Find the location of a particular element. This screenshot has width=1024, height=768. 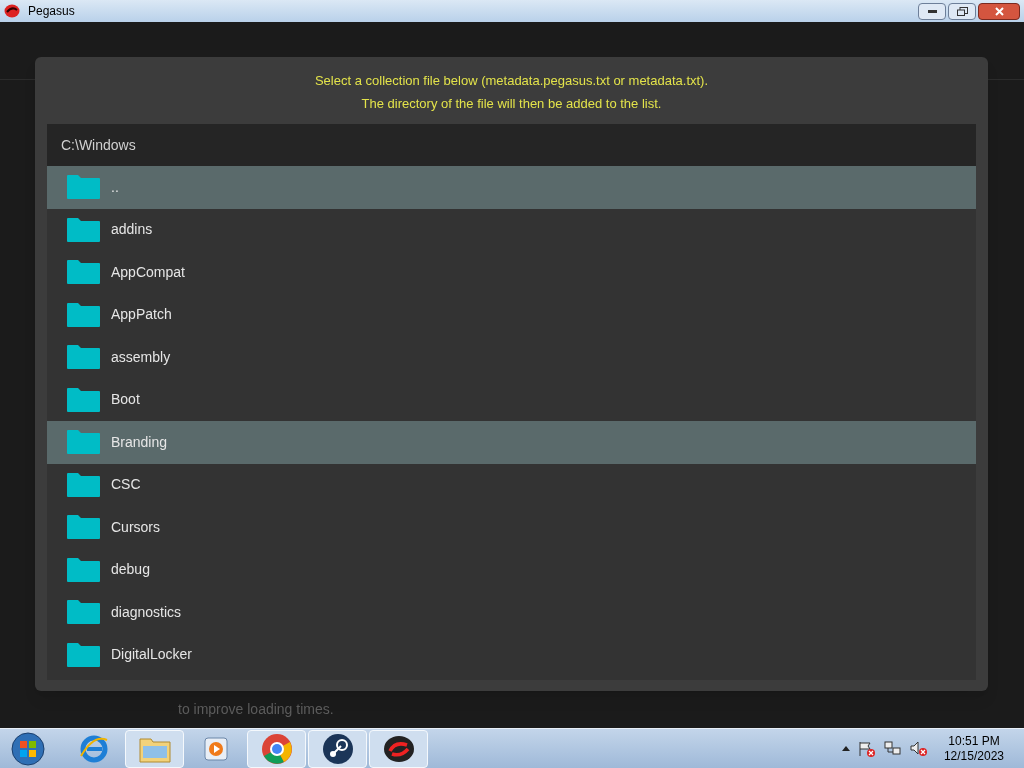

restore-icon is located at coordinates (962, 11).